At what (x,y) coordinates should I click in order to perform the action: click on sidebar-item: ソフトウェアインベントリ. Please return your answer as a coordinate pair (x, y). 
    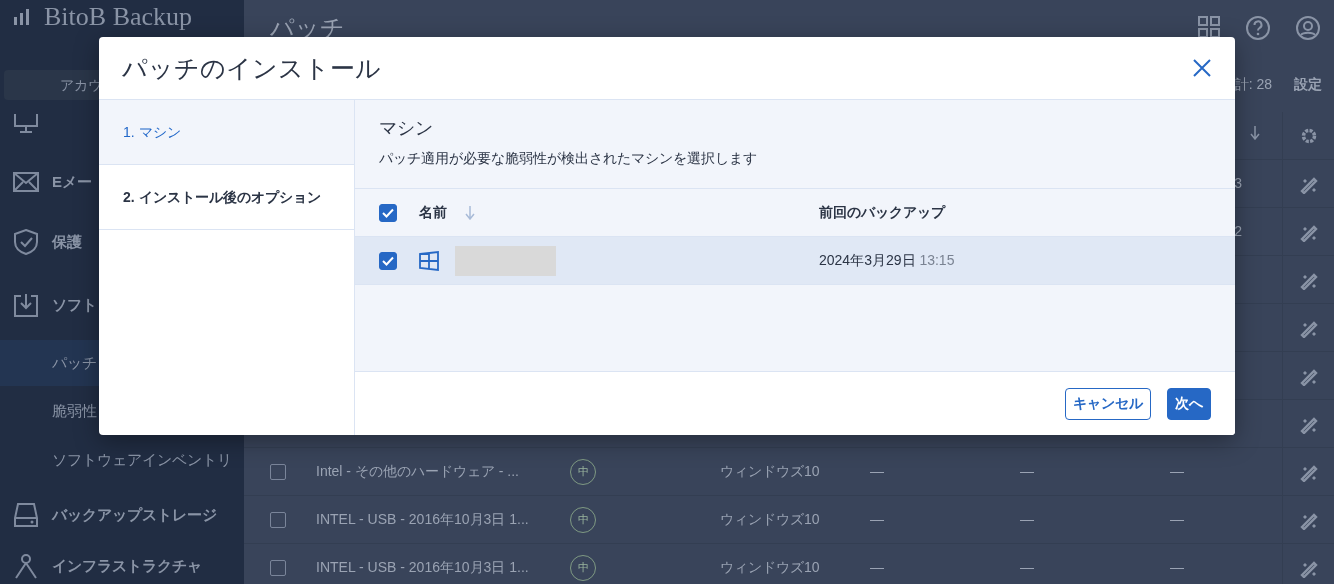
    Looking at the image, I should click on (122, 460).